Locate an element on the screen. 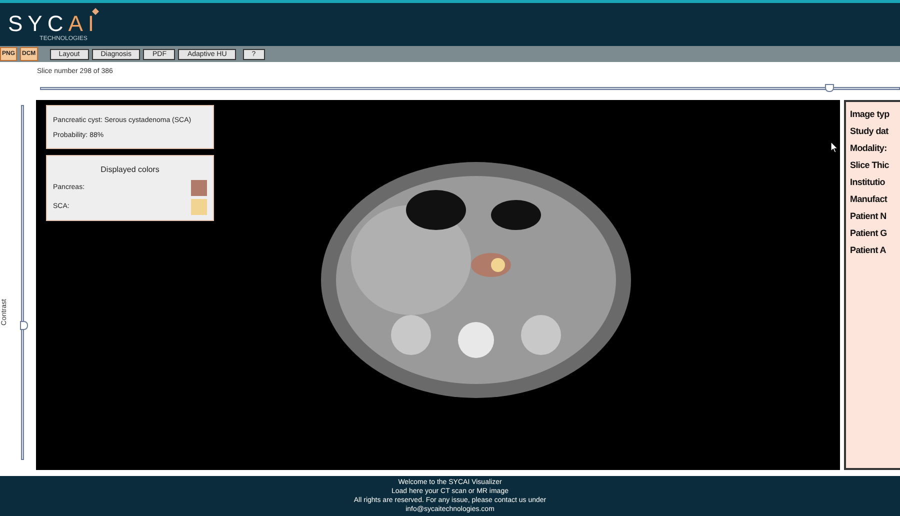  field-label: Manufact is located at coordinates (869, 199).